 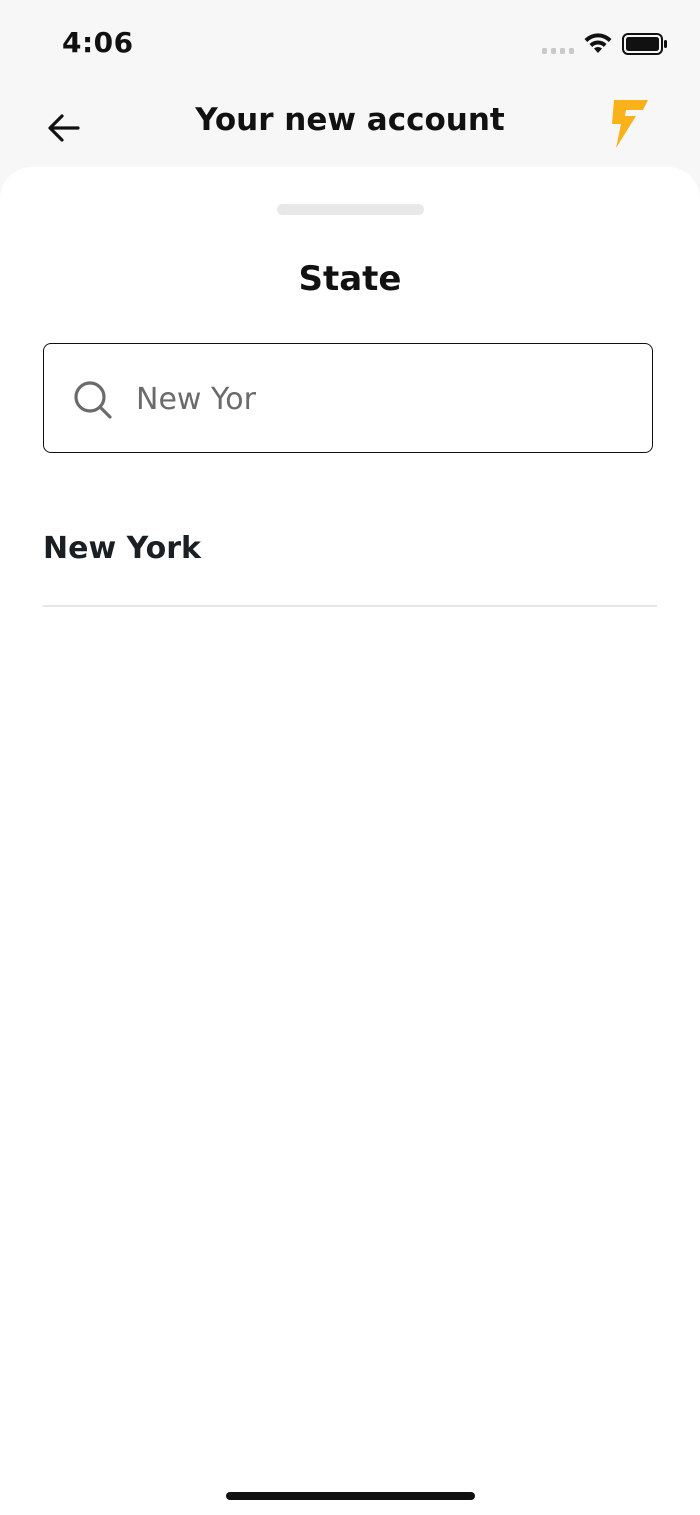 What do you see at coordinates (381, 399) in the screenshot?
I see `search-input` at bounding box center [381, 399].